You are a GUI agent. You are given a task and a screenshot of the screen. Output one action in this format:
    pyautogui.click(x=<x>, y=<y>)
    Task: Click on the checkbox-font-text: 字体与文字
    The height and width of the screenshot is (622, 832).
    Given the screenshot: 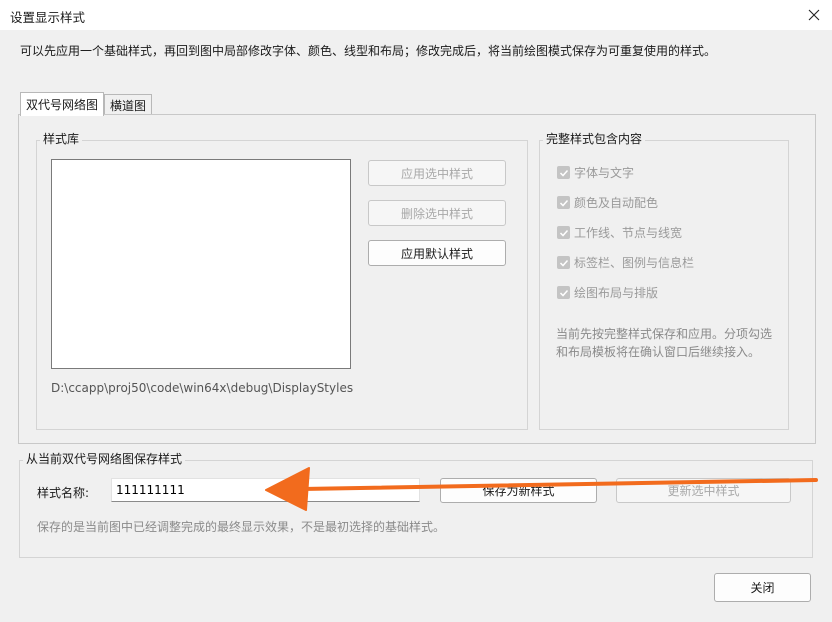 What is the action you would take?
    pyautogui.click(x=595, y=172)
    